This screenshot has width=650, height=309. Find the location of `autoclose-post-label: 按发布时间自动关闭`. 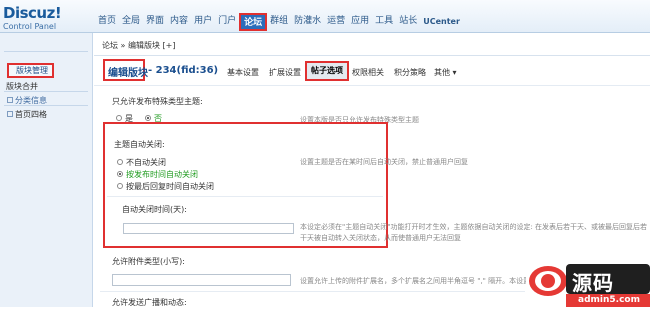

autoclose-post-label: 按发布时间自动关闭 is located at coordinates (162, 174).